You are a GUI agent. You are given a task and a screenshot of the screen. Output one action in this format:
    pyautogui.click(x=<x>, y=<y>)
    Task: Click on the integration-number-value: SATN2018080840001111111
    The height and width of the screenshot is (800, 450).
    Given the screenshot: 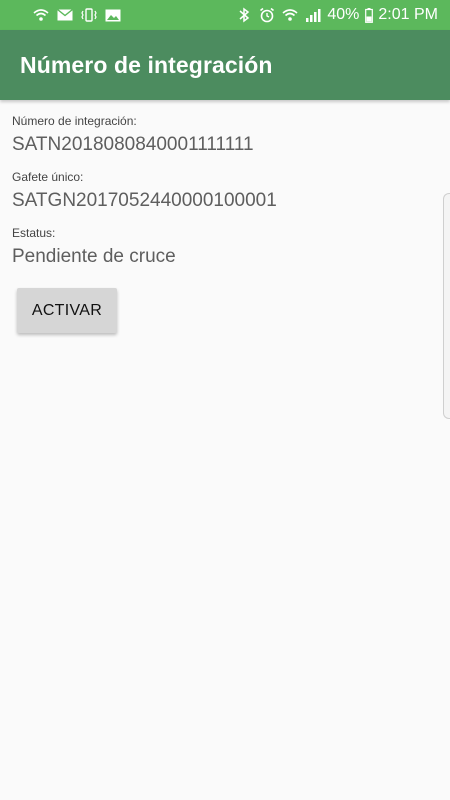 What is the action you would take?
    pyautogui.click(x=133, y=144)
    